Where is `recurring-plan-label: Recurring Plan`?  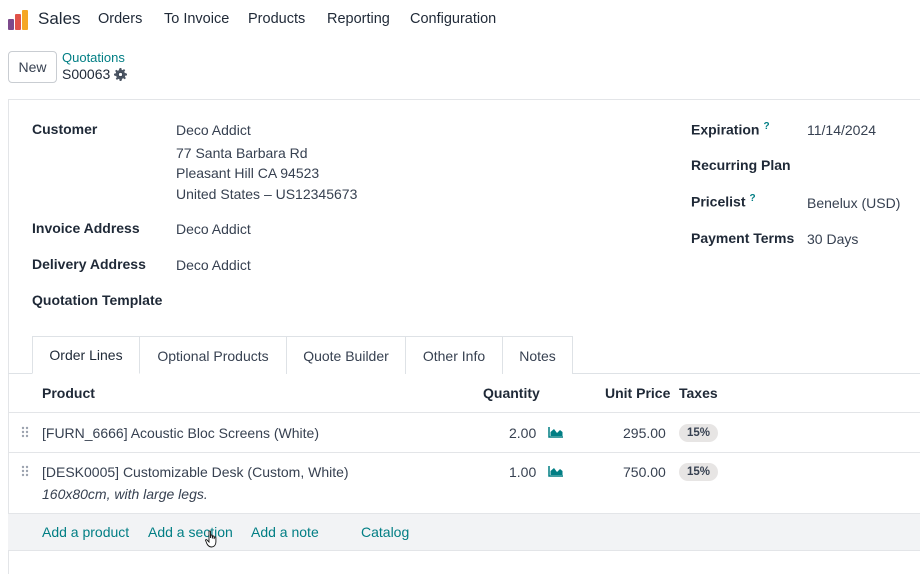
recurring-plan-label: Recurring Plan is located at coordinates (741, 165).